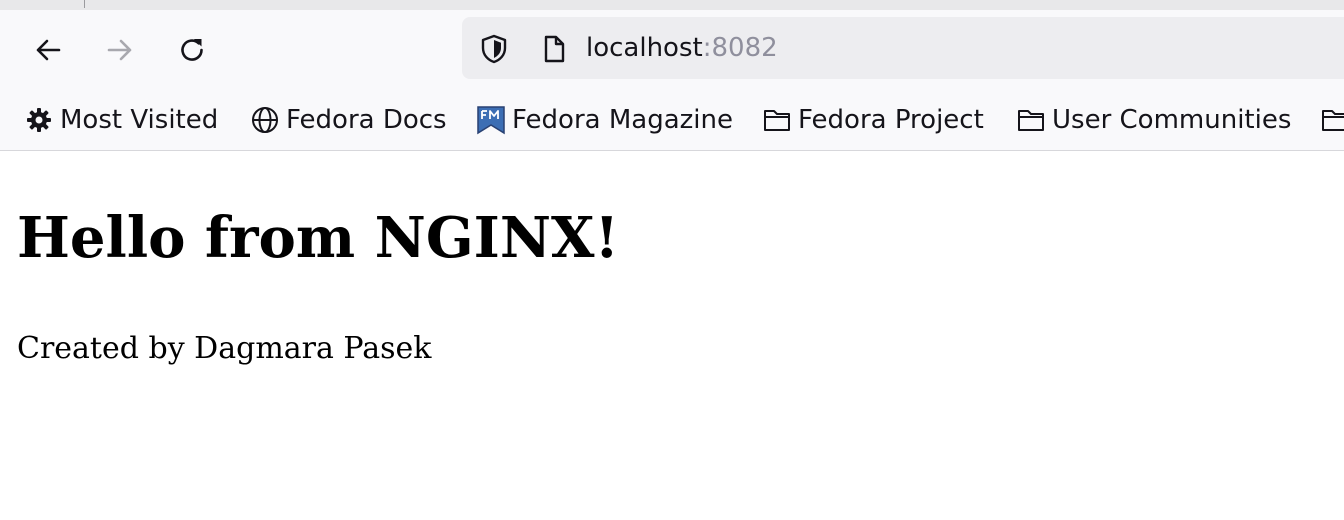 The image size is (1344, 520). I want to click on reload-button, so click(192, 50).